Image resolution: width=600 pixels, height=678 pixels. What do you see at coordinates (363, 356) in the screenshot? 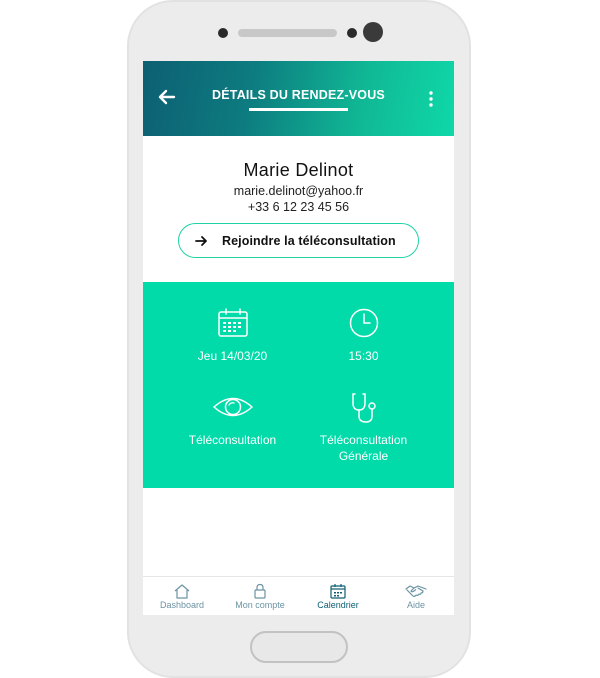
I see `time-label: 15:30` at bounding box center [363, 356].